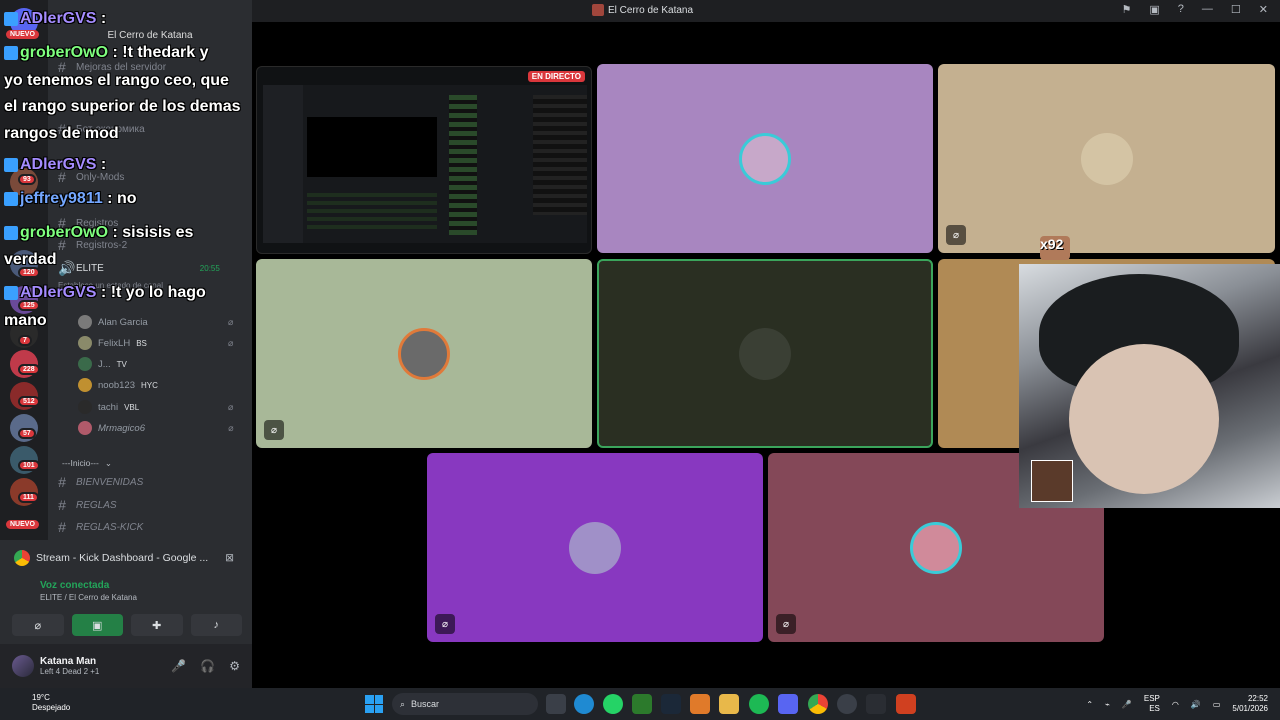 Image resolution: width=1280 pixels, height=720 pixels. I want to click on unread-badge: 125, so click(29, 305).